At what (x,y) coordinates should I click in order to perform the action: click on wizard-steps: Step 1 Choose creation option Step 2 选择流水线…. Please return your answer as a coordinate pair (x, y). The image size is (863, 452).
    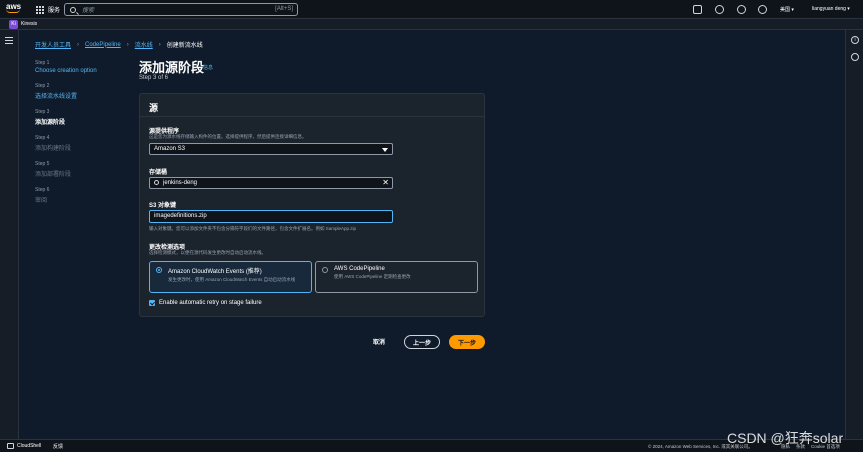
    Looking at the image, I should click on (82, 136).